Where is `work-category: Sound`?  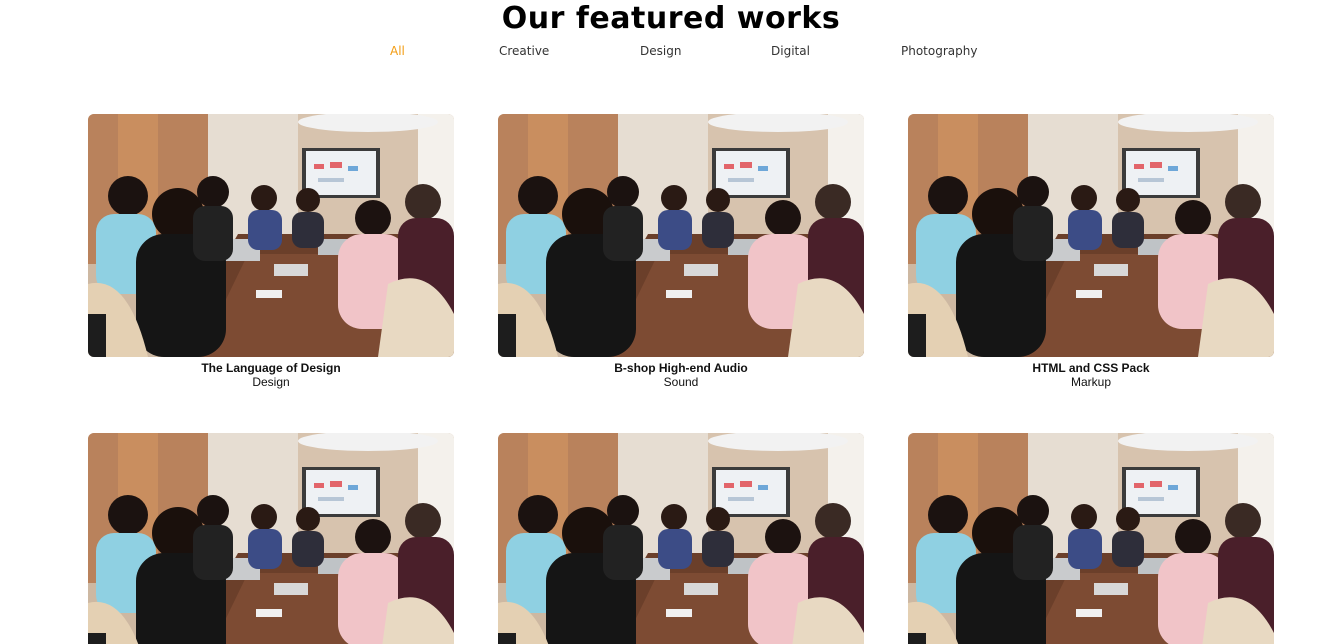
work-category: Sound is located at coordinates (681, 382).